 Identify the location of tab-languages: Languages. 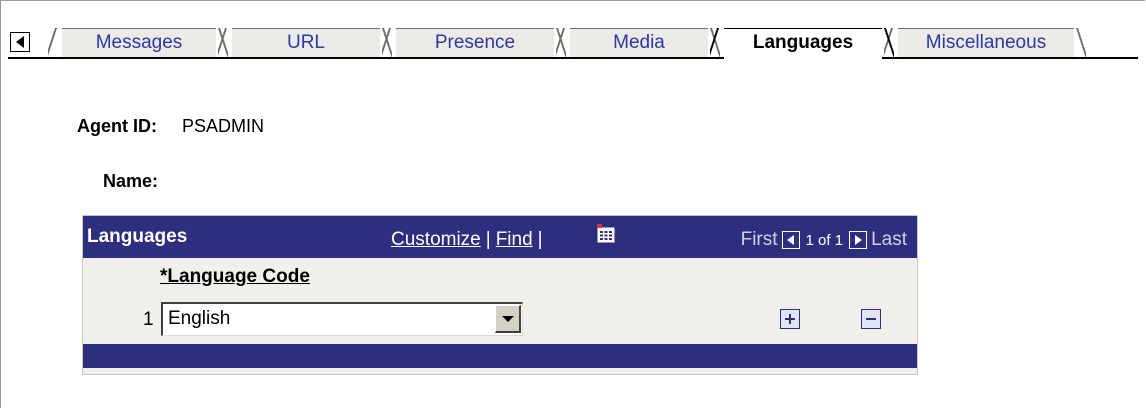
(803, 43).